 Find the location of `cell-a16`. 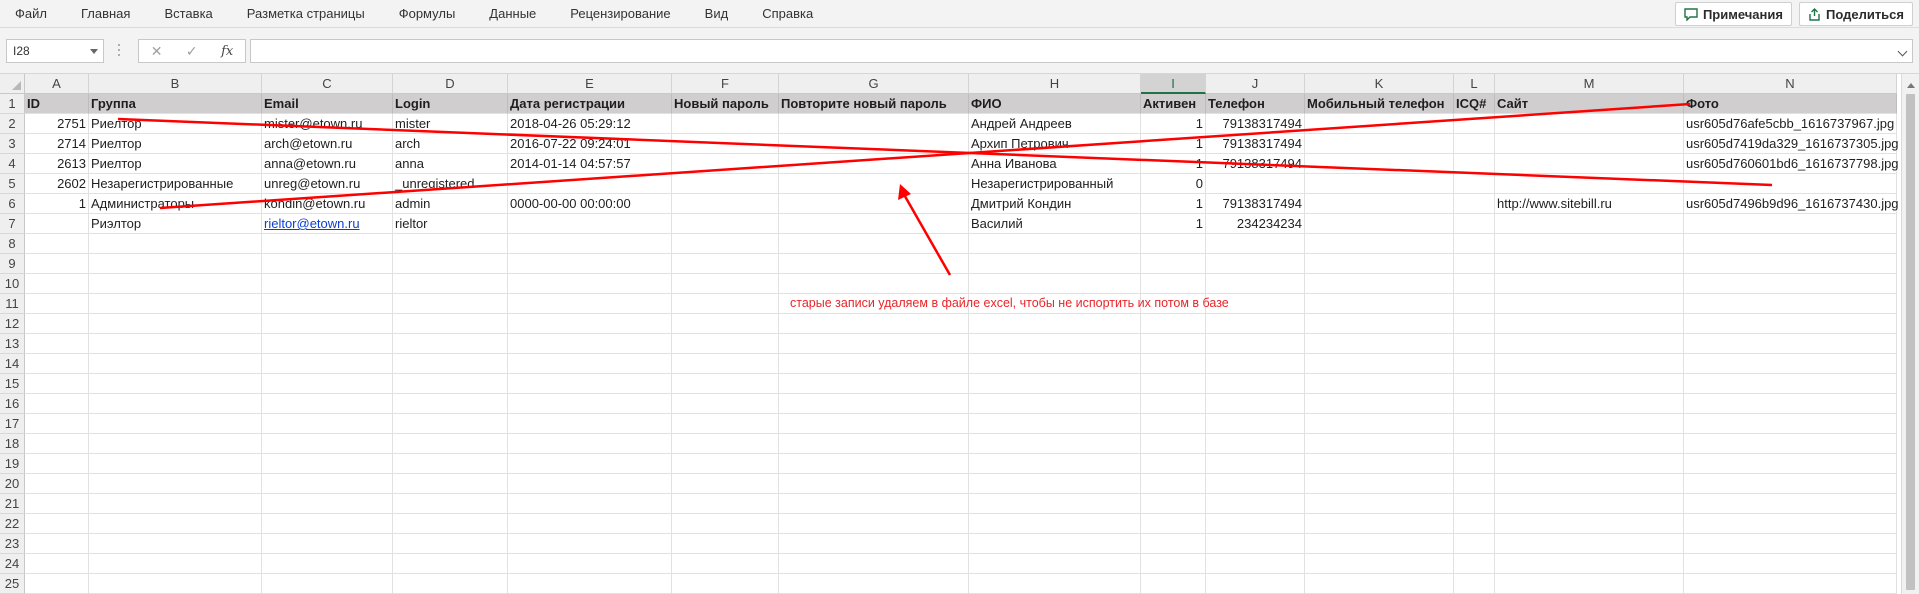

cell-a16 is located at coordinates (57, 404).